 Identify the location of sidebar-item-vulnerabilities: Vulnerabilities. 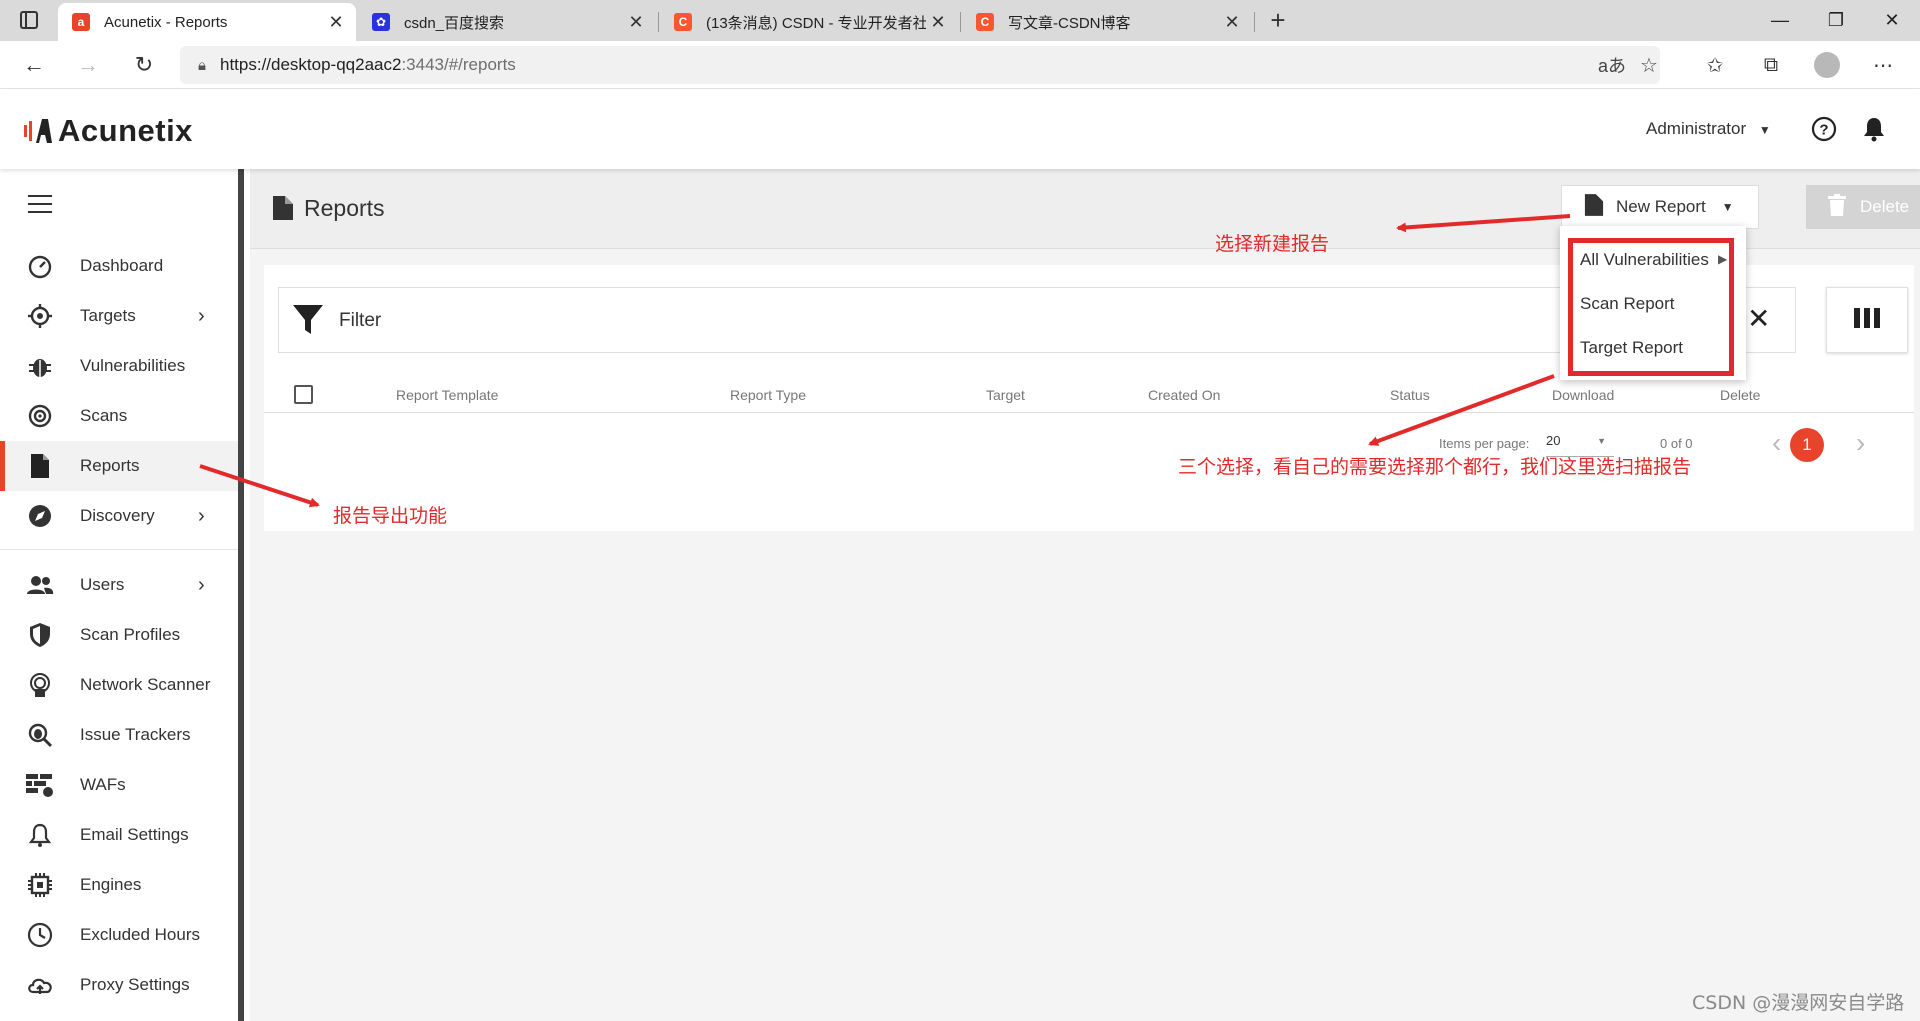
(119, 366).